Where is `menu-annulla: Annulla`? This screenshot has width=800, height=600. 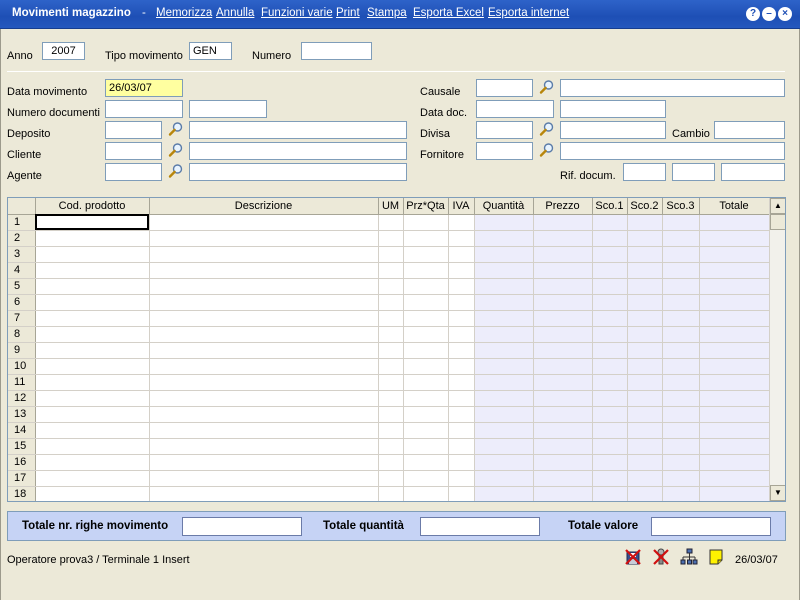 menu-annulla: Annulla is located at coordinates (235, 13).